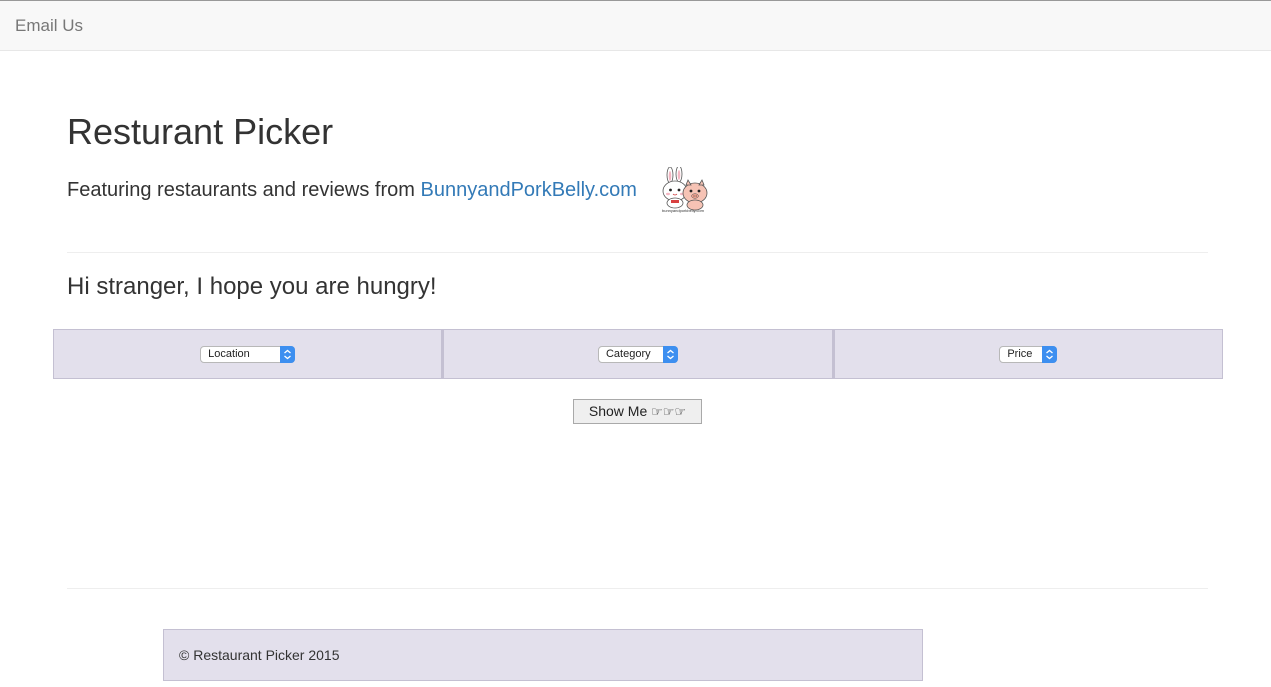  I want to click on pointing-hand-icon: ☞☞☞, so click(669, 412).